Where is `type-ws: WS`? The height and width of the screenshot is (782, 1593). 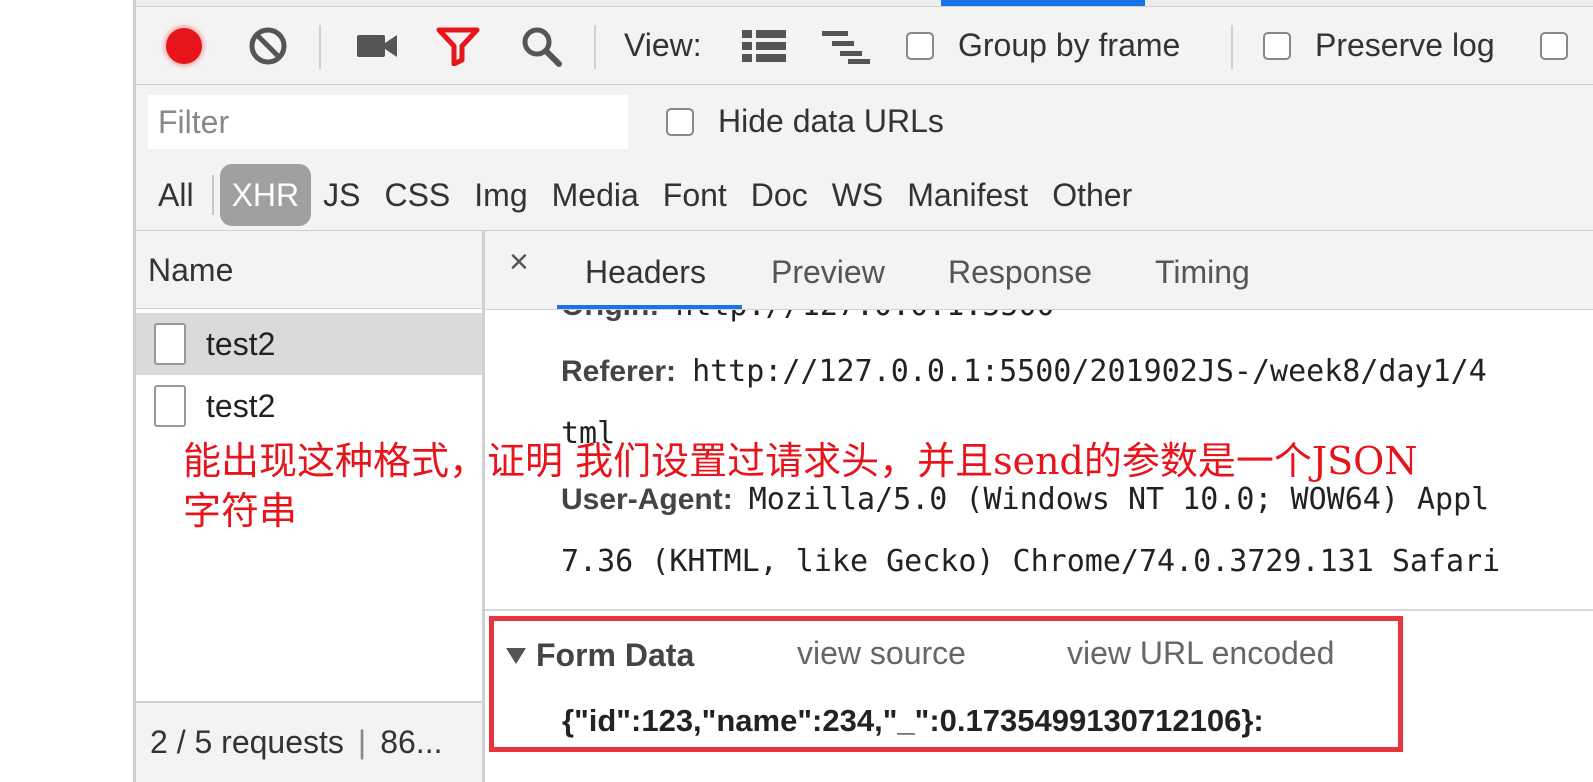 type-ws: WS is located at coordinates (858, 195).